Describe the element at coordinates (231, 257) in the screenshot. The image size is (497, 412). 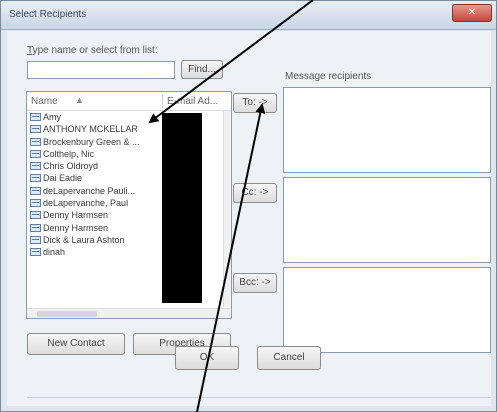
I see `annotation-arrow-to-button` at that location.